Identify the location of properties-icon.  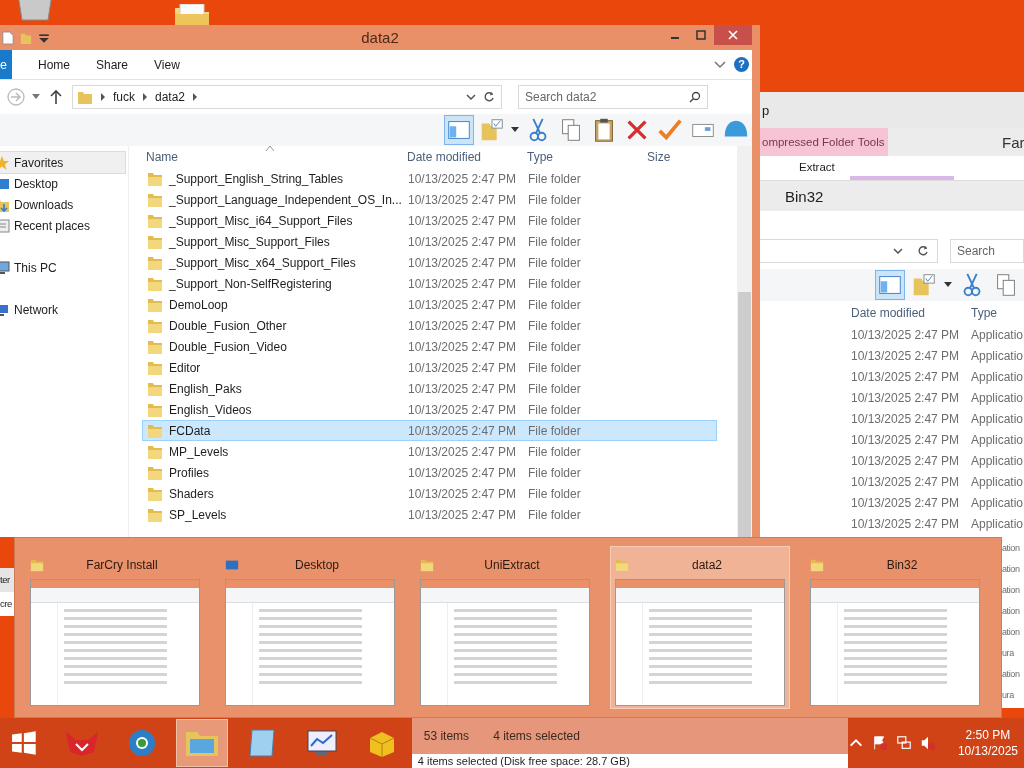
(8, 37).